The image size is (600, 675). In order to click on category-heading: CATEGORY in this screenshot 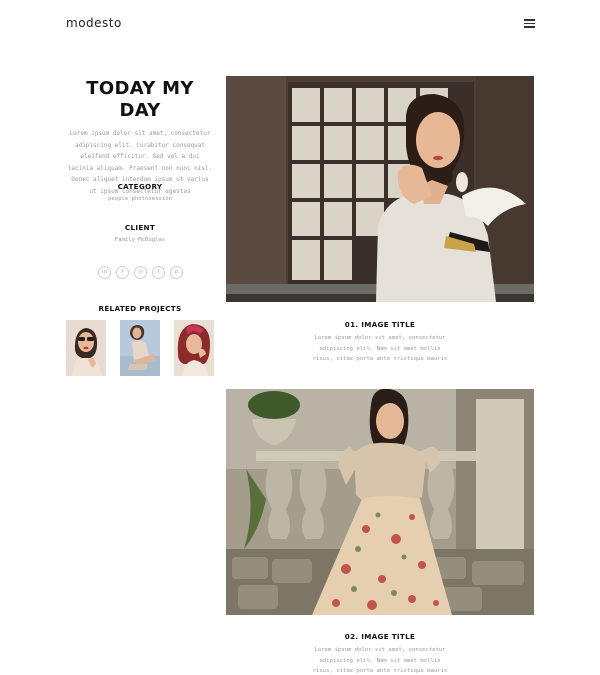, I will do `click(140, 186)`.